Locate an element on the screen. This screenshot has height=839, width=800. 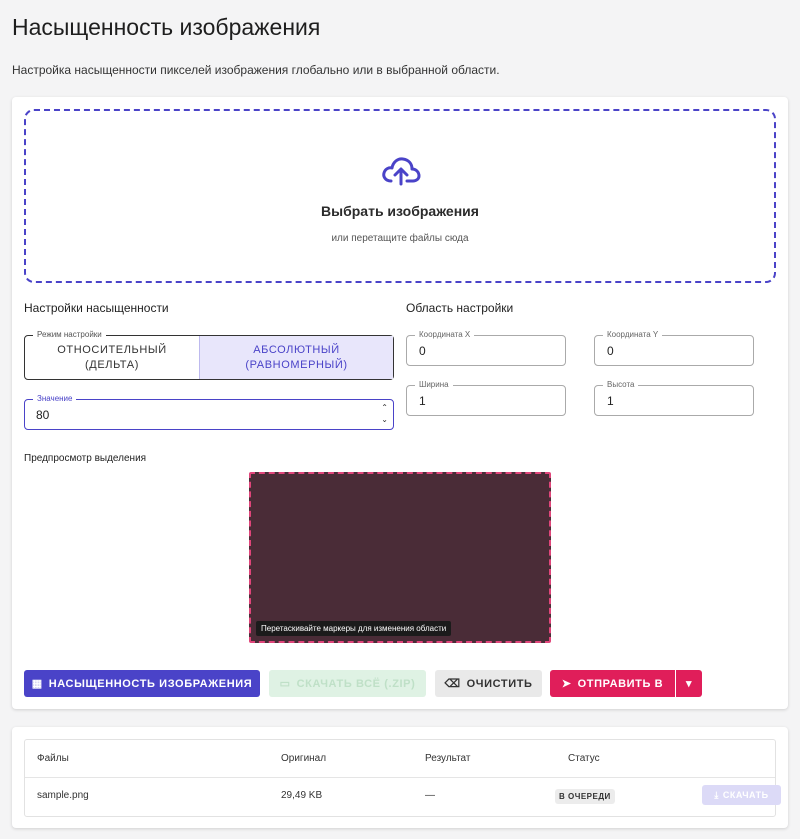
send-icon: ➤ is located at coordinates (566, 684).